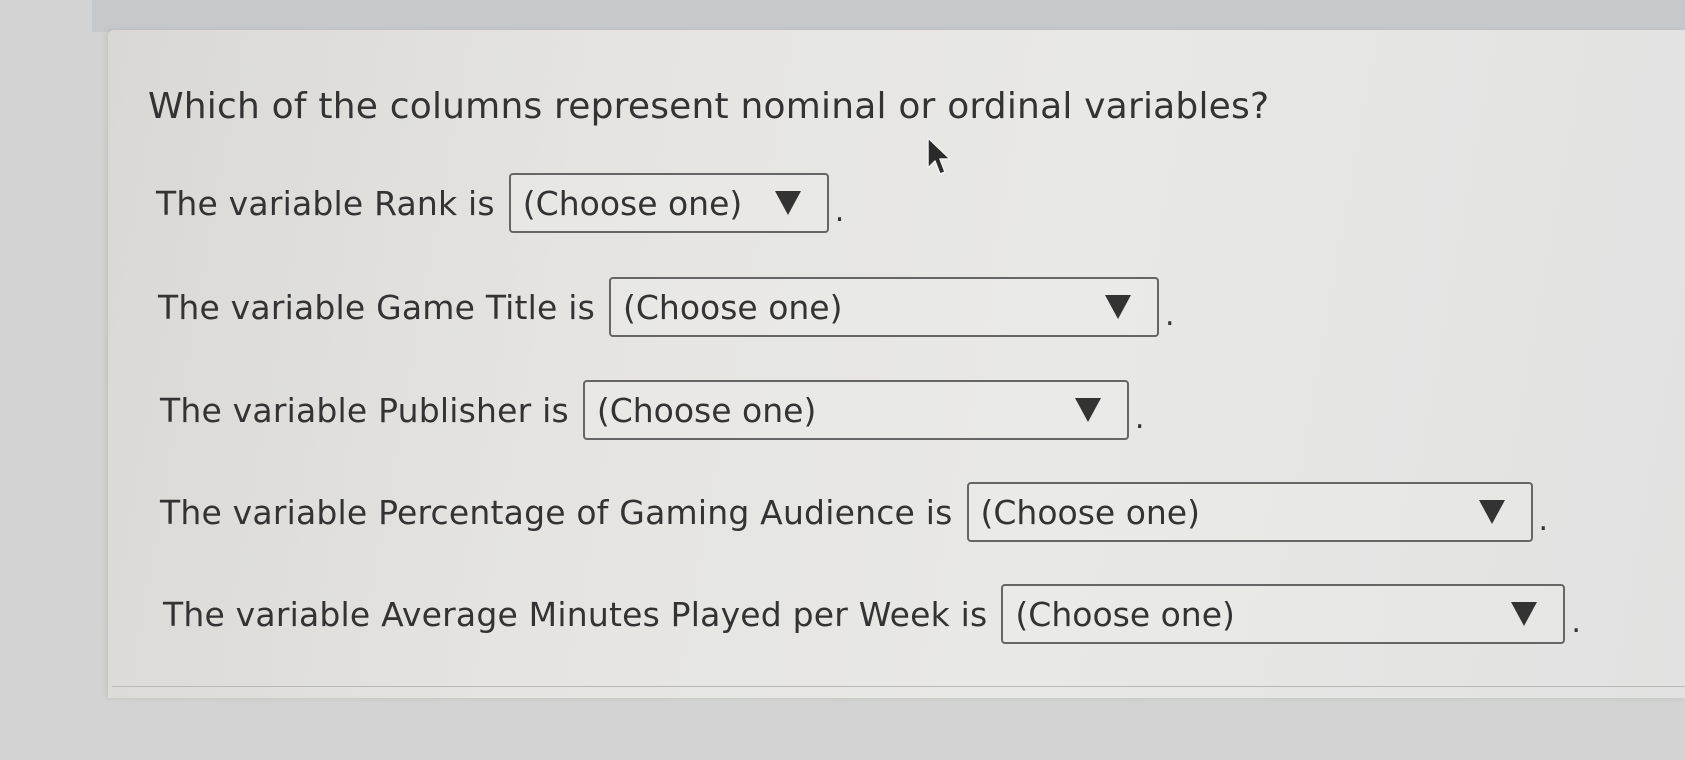  Describe the element at coordinates (1283, 614) in the screenshot. I see `average-minutes-select: (Choose one)` at that location.